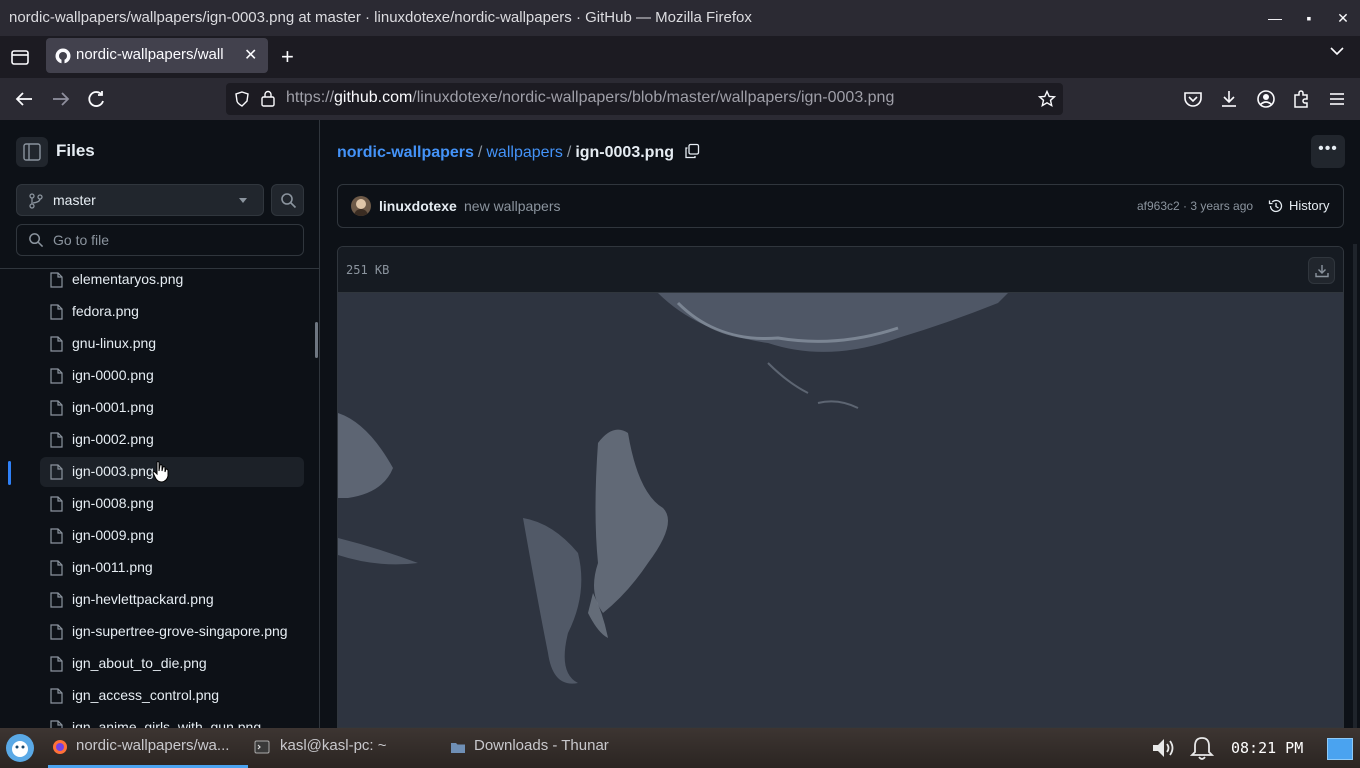 This screenshot has width=1360, height=768. What do you see at coordinates (418, 206) in the screenshot?
I see `commit-author: linuxdotexe` at bounding box center [418, 206].